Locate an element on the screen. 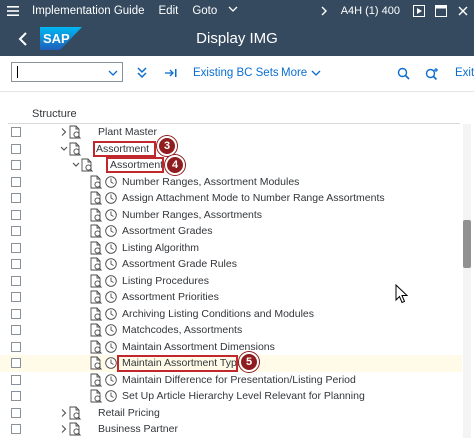 The image size is (474, 440). expand-subtree-icon is located at coordinates (171, 73).